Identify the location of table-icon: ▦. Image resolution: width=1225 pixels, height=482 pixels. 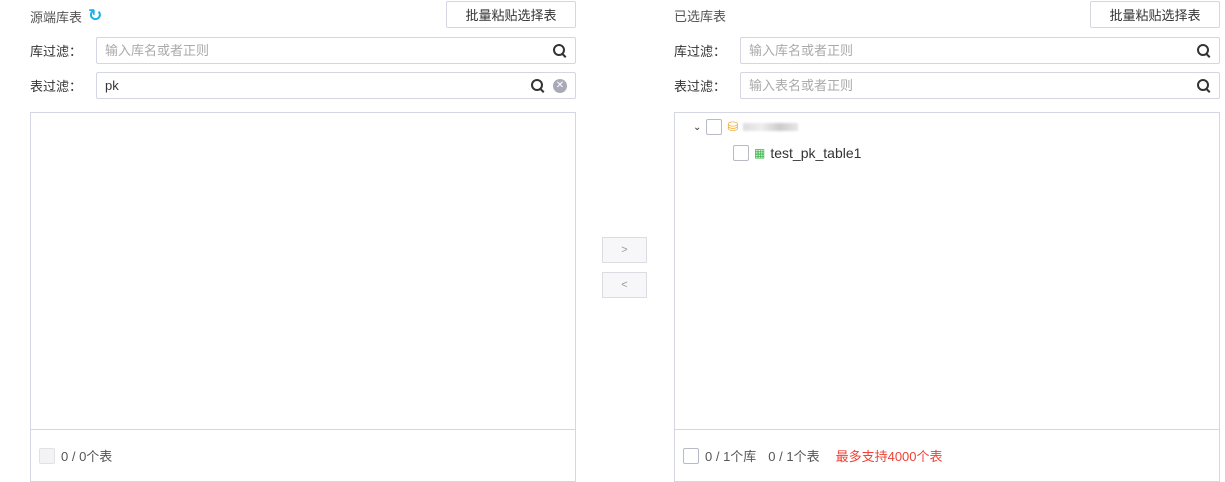
(760, 153).